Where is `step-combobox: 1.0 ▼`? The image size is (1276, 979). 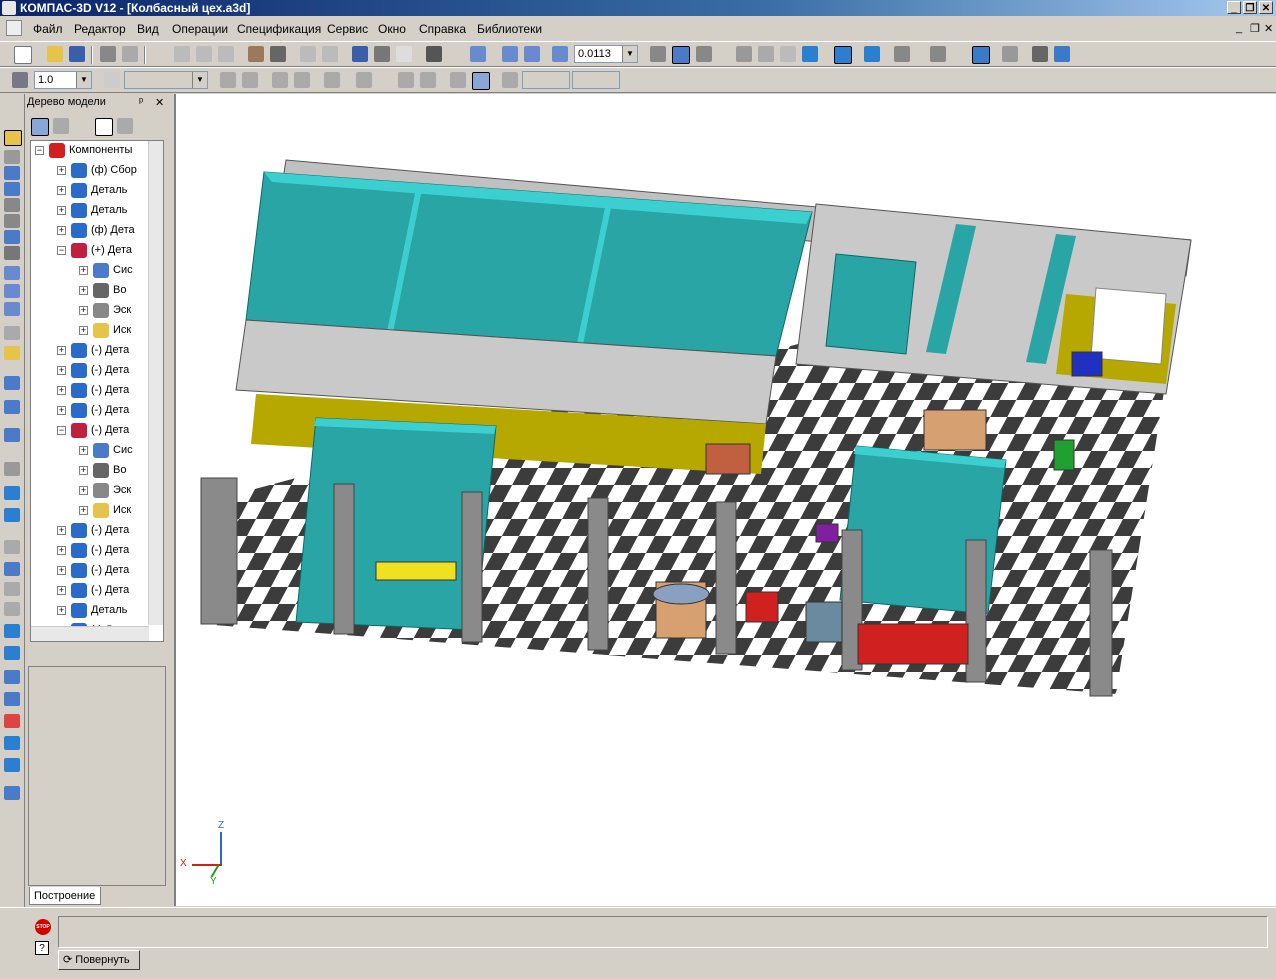 step-combobox: 1.0 ▼ is located at coordinates (63, 80).